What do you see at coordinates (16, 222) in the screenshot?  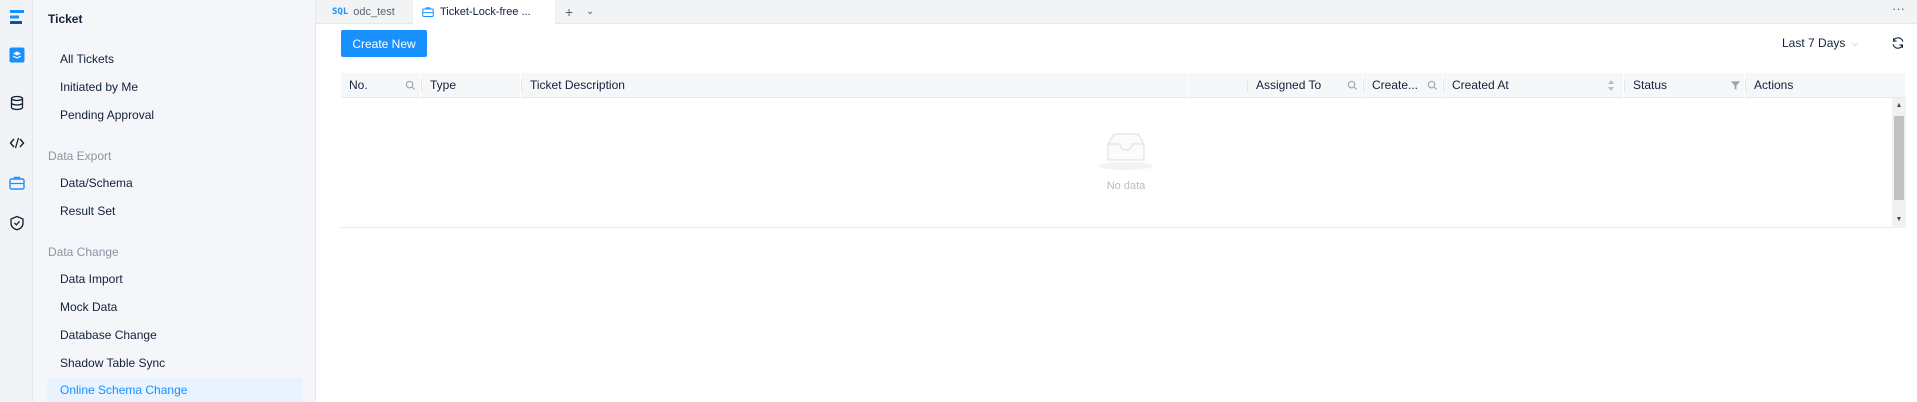 I see `security-icon` at bounding box center [16, 222].